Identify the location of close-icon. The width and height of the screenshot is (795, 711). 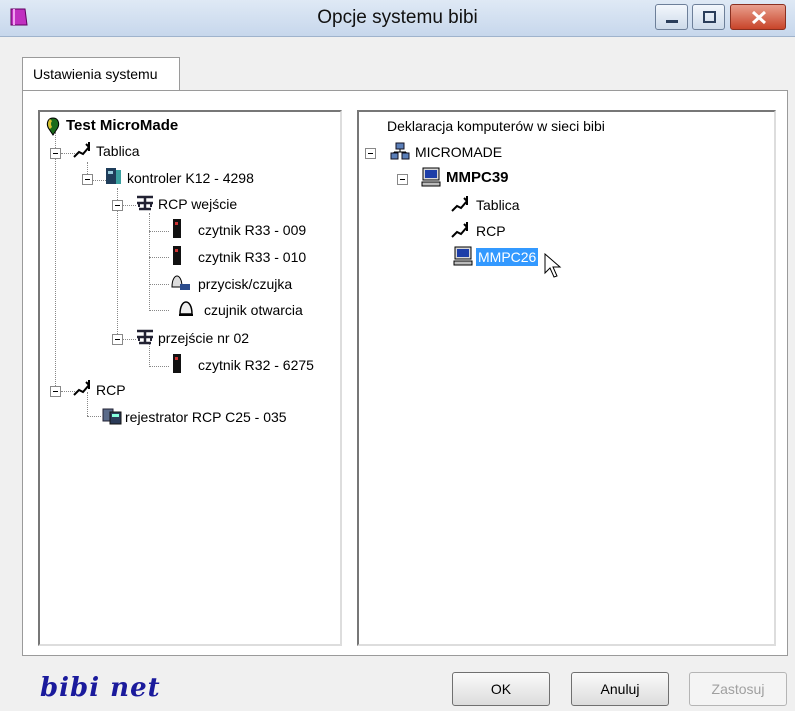
(759, 17).